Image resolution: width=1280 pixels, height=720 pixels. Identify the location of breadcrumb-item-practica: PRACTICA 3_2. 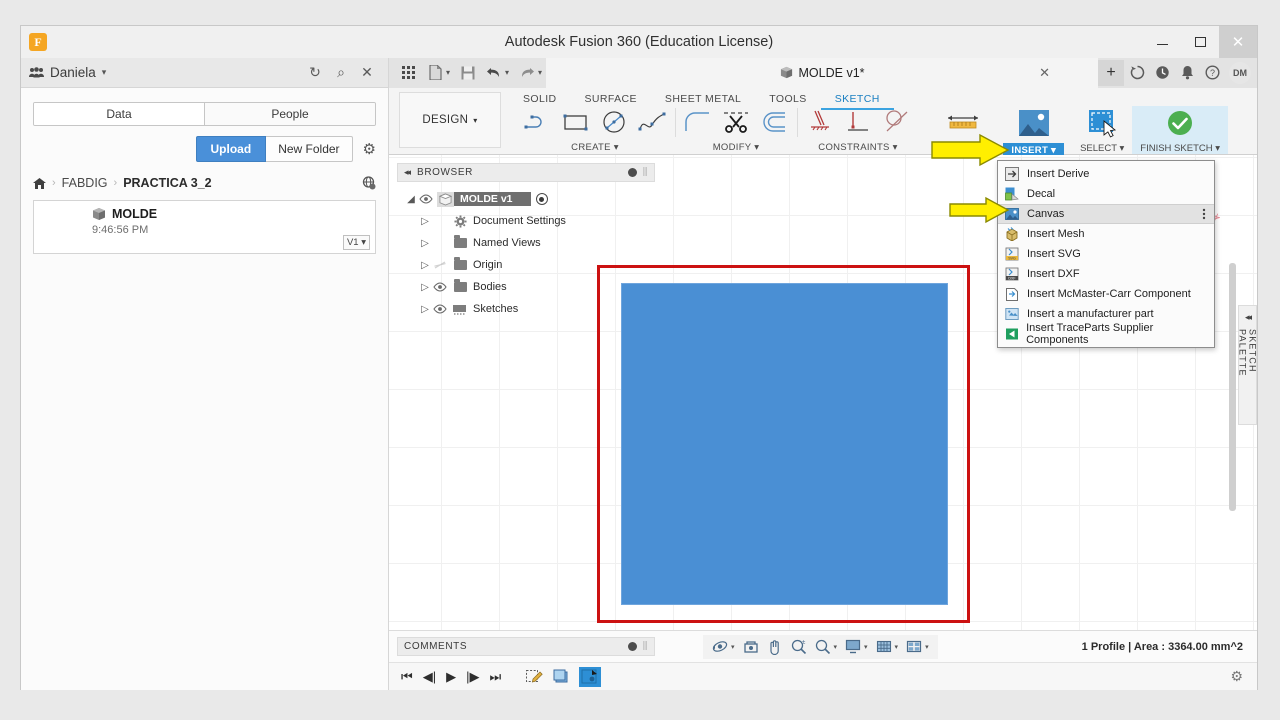
(167, 183).